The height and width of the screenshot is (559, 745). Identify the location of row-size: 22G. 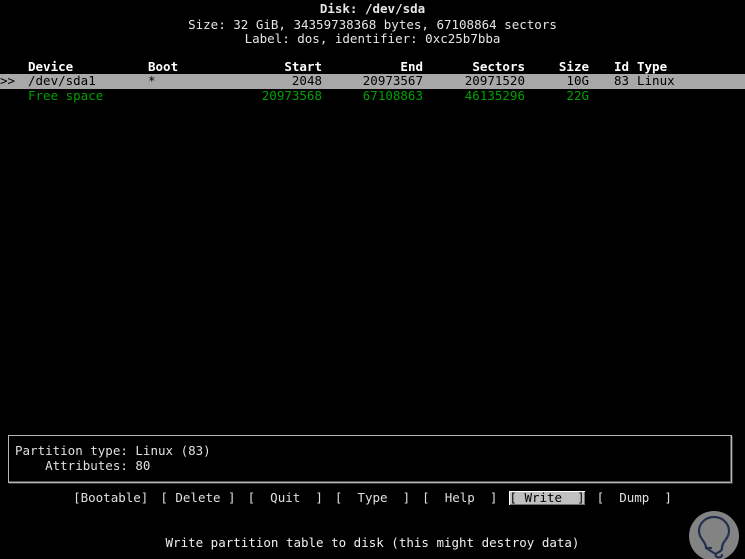
(577, 95).